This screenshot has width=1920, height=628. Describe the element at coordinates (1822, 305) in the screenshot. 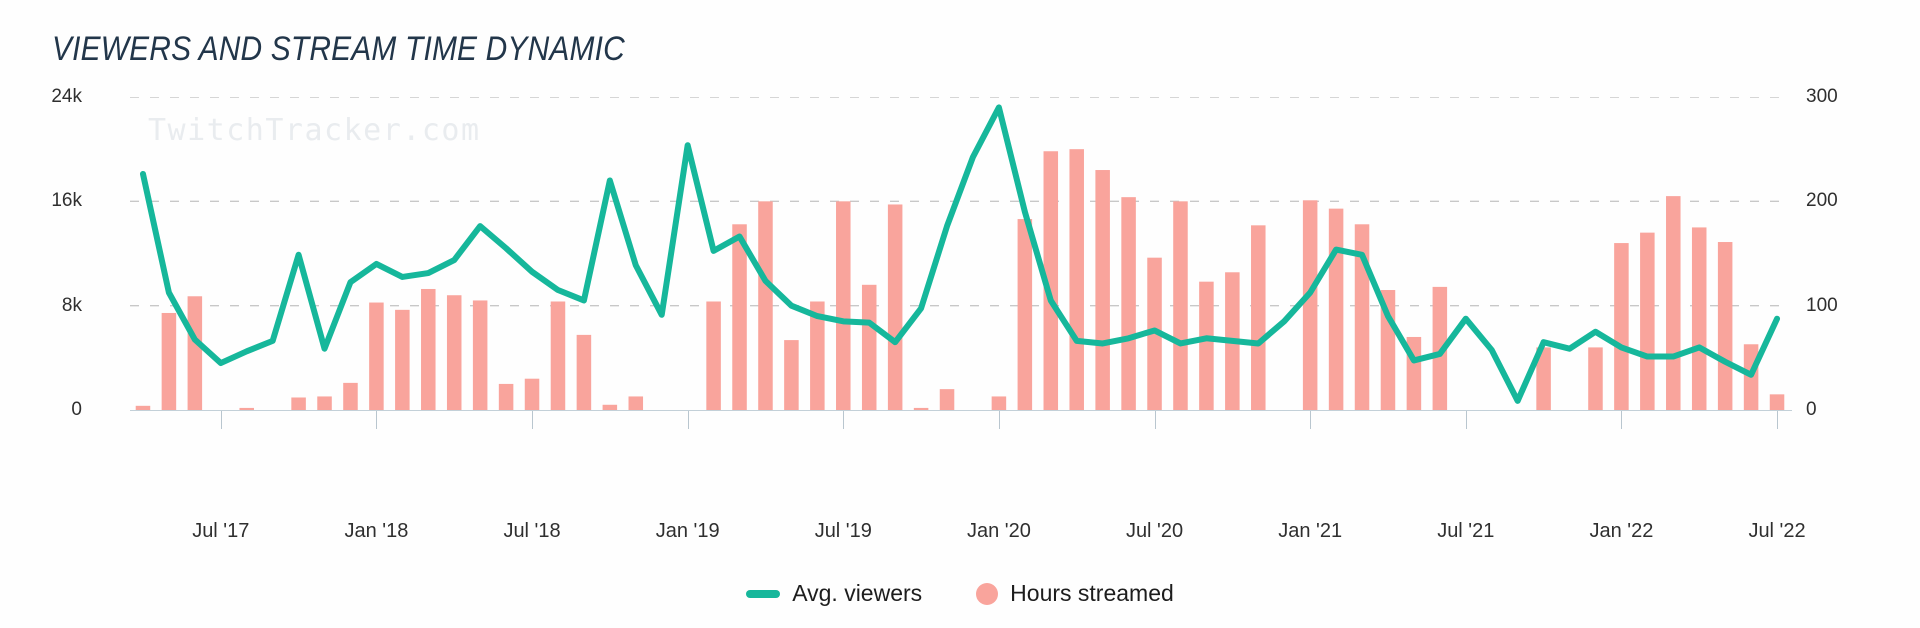

I see `y-axis-right-tick: 100` at that location.